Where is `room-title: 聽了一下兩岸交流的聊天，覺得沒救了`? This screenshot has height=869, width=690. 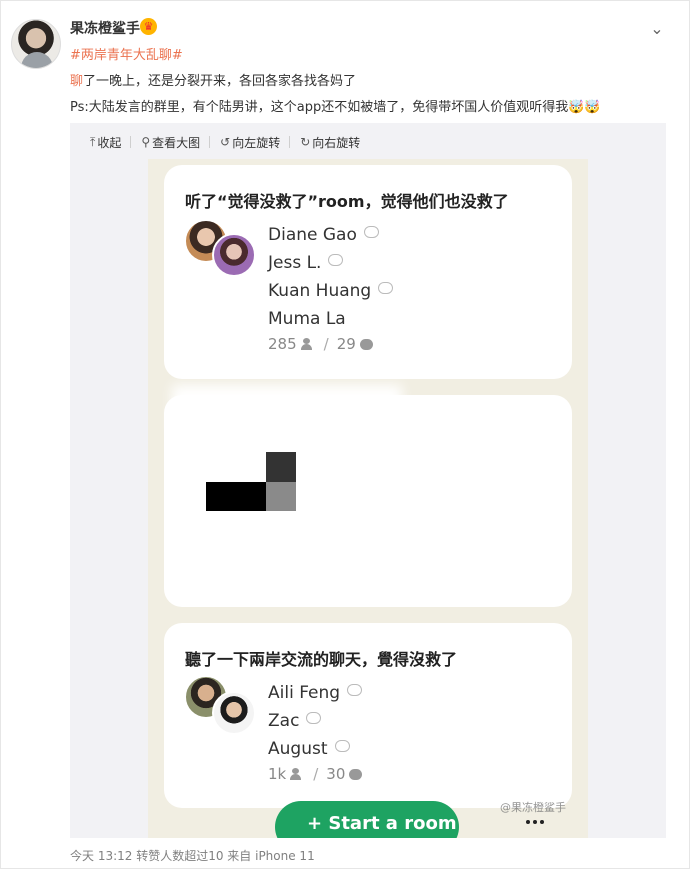 room-title: 聽了一下兩岸交流的聊天，覺得沒救了 is located at coordinates (321, 659).